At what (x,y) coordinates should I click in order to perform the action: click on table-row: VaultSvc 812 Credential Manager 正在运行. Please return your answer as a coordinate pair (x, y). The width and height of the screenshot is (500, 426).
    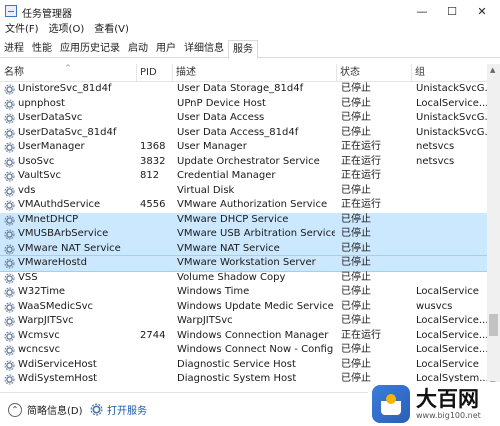
    Looking at the image, I should click on (243, 176).